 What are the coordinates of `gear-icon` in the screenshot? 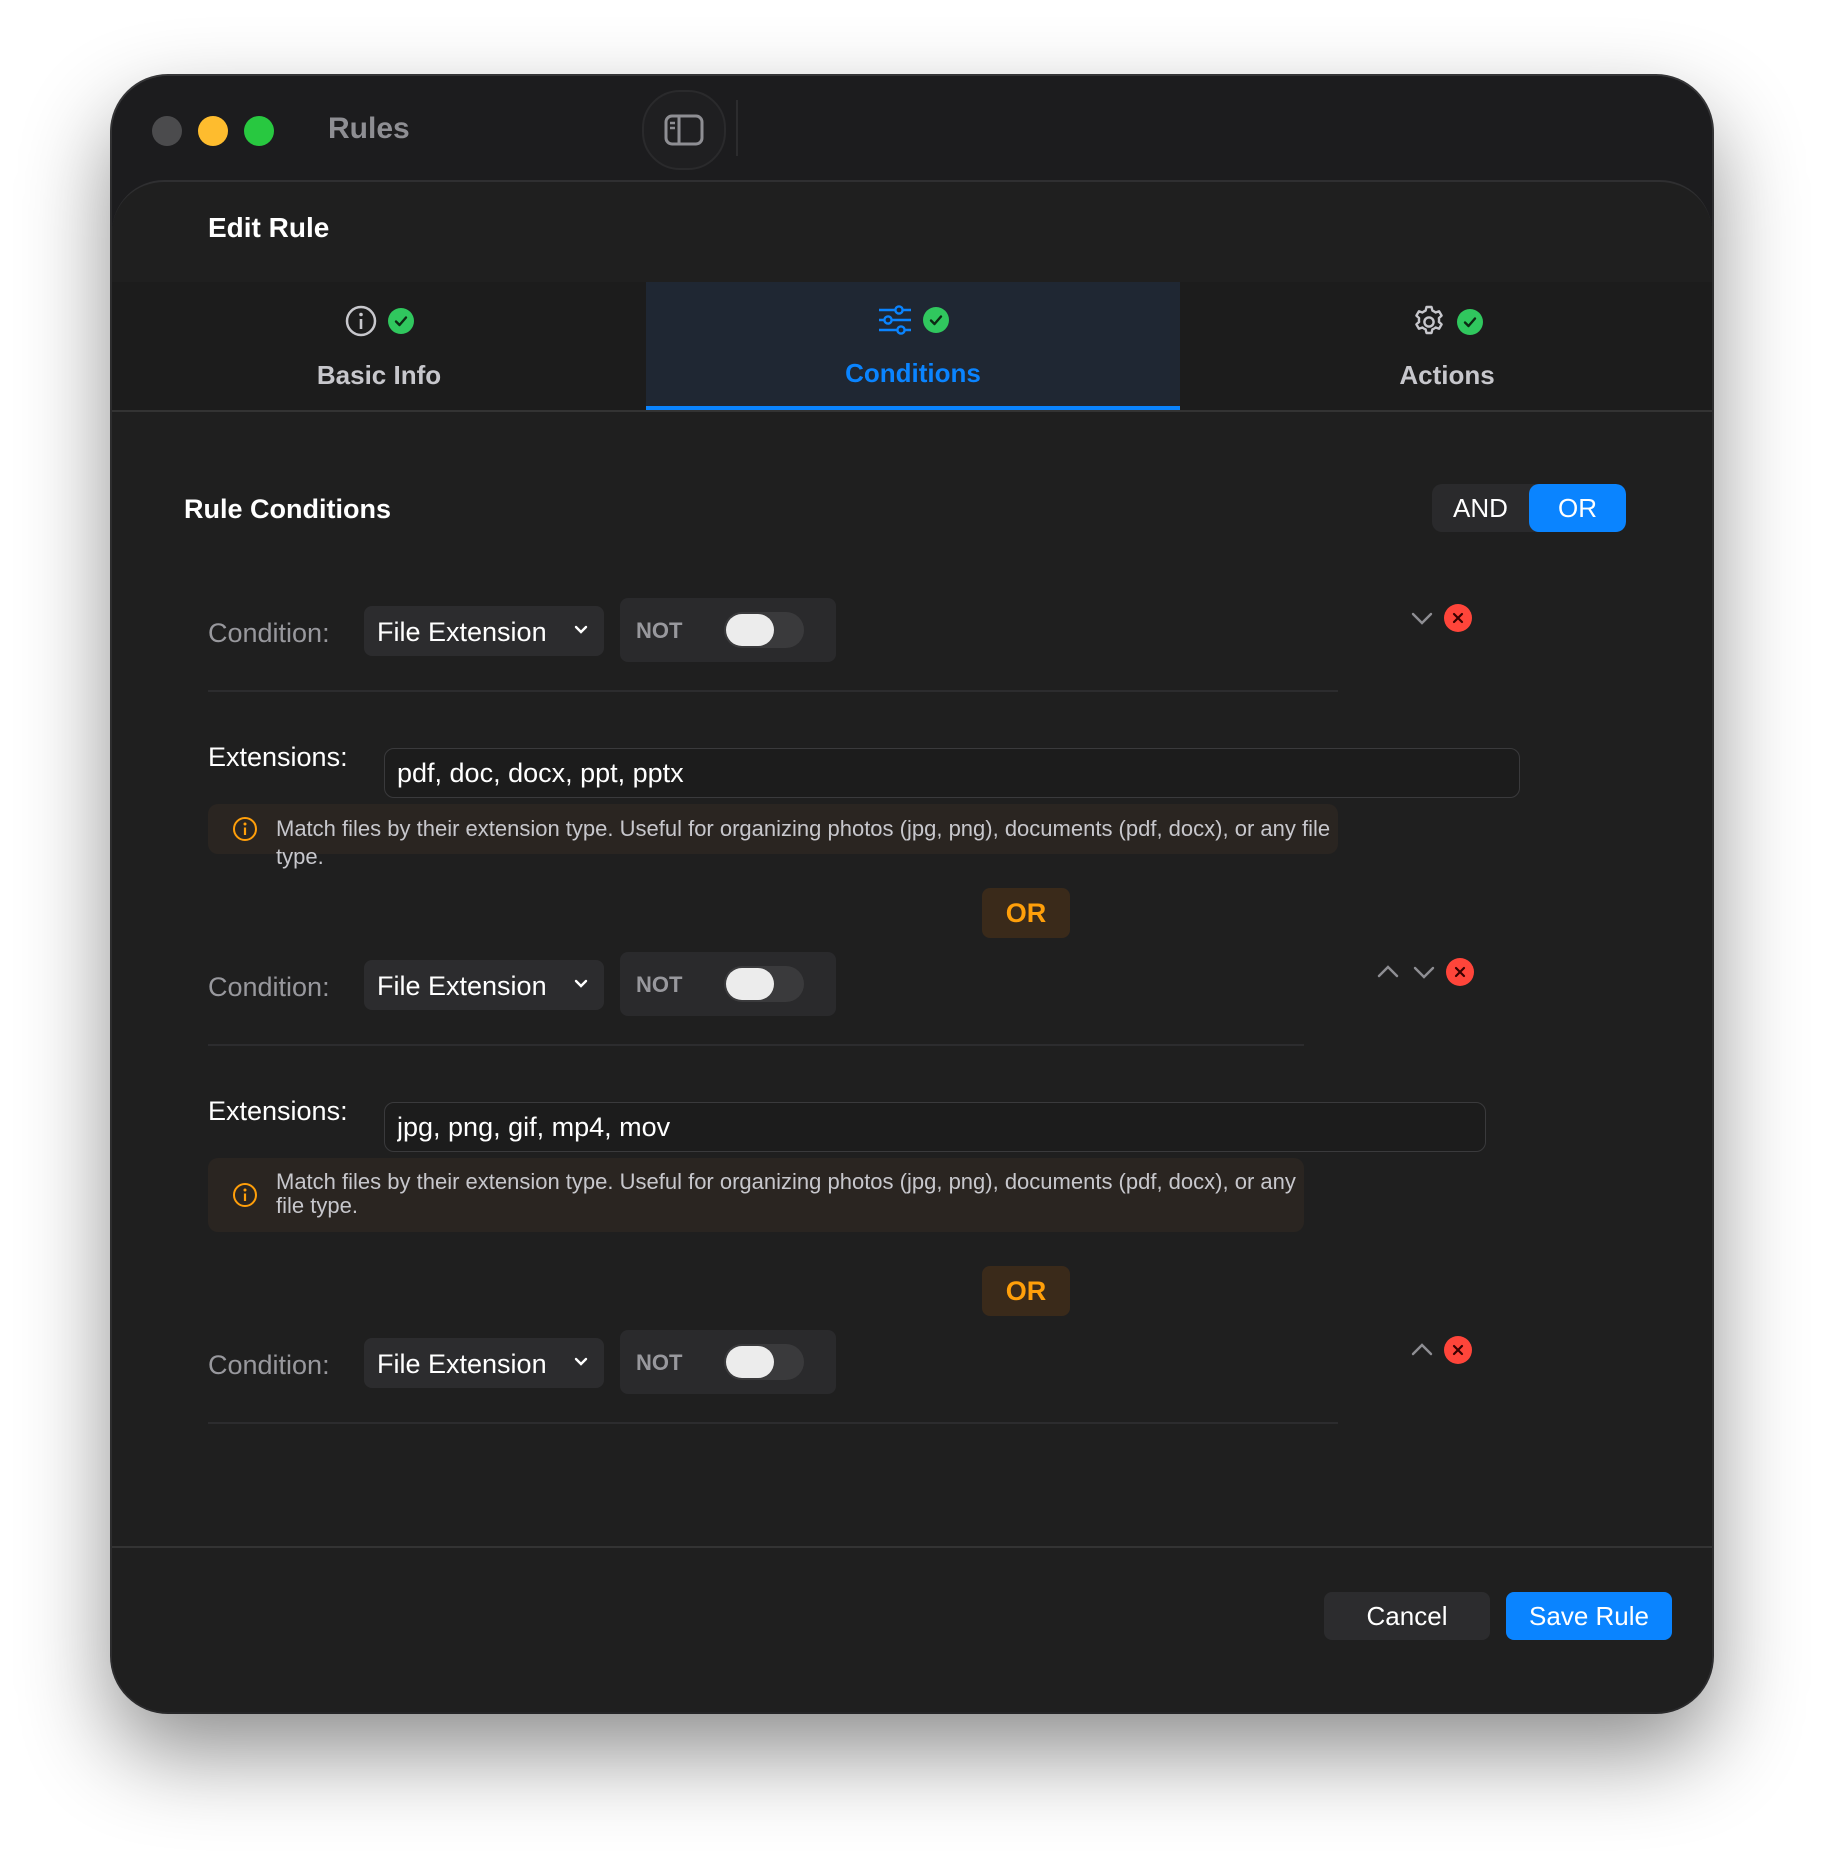 It's located at (1429, 320).